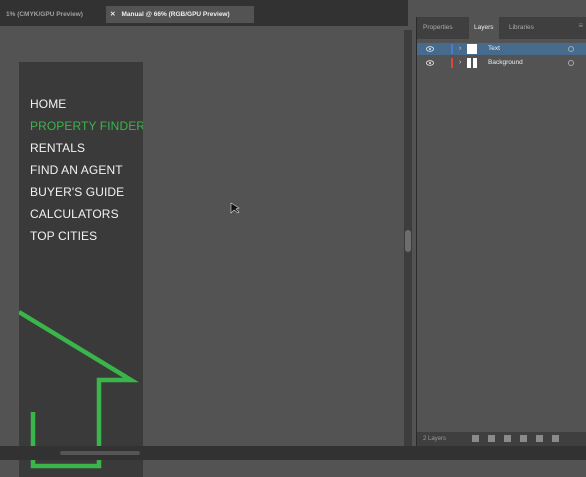  I want to click on layer-name: Background, so click(505, 63).